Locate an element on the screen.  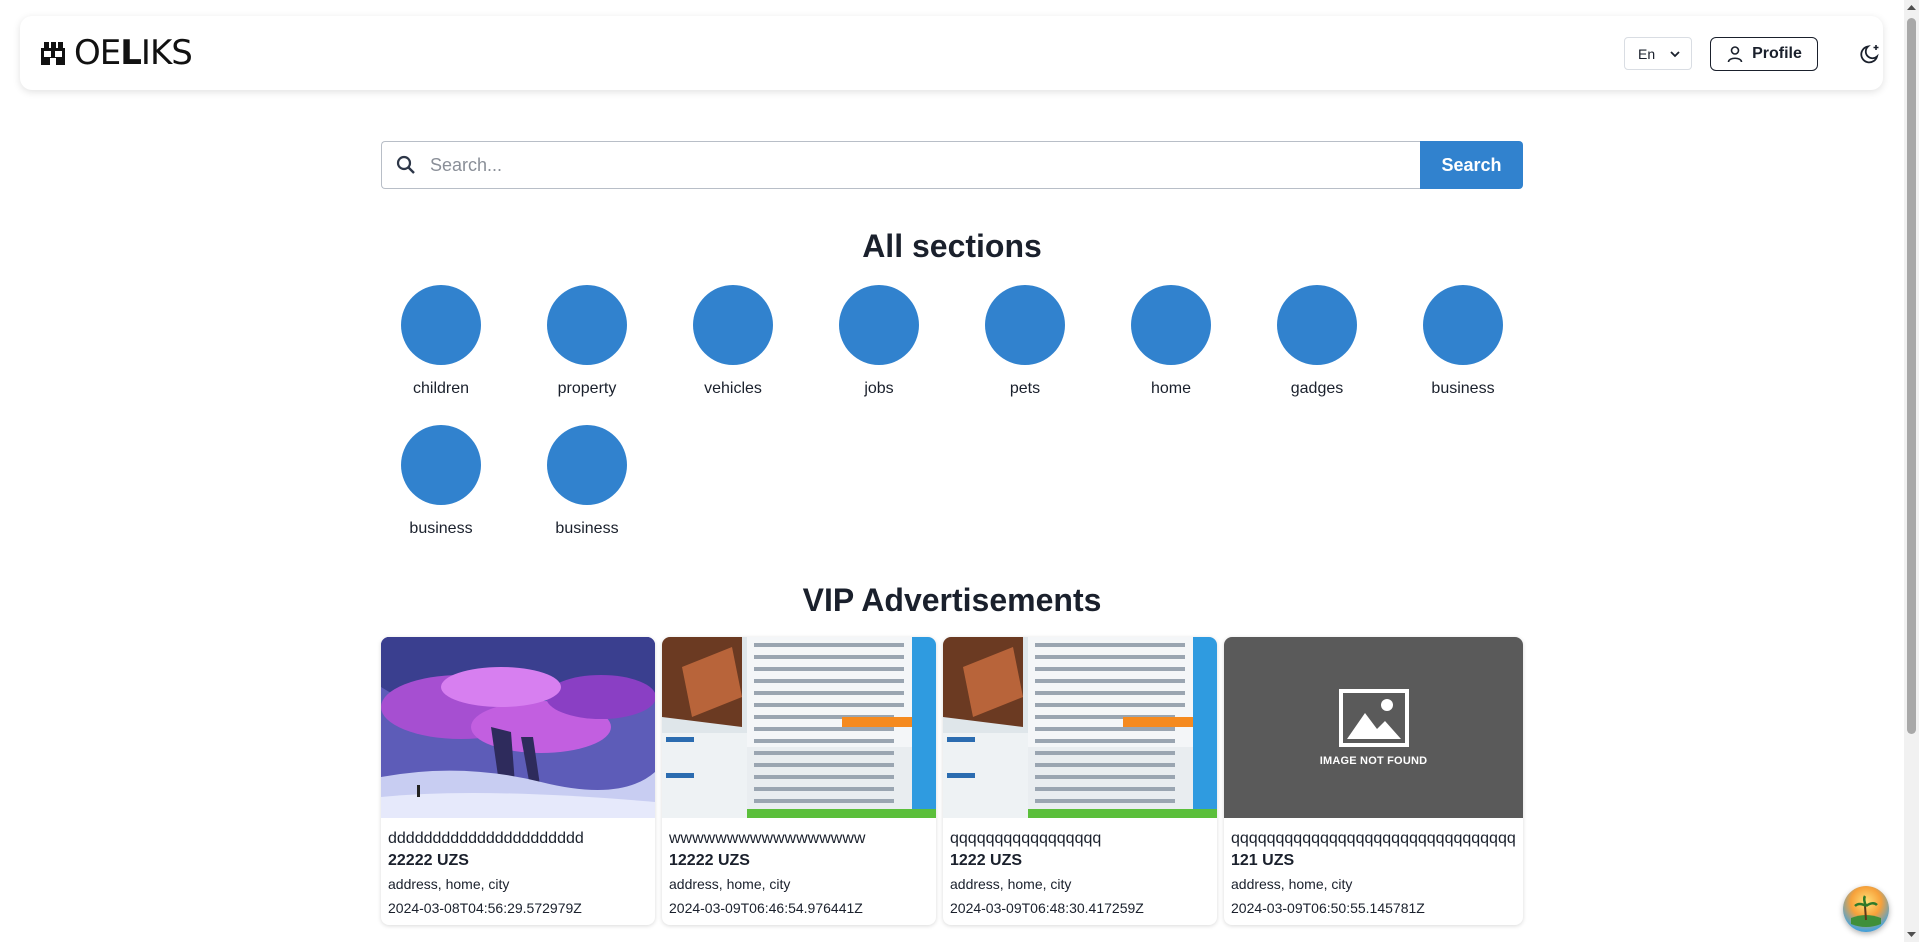
section-label: property is located at coordinates (587, 388).